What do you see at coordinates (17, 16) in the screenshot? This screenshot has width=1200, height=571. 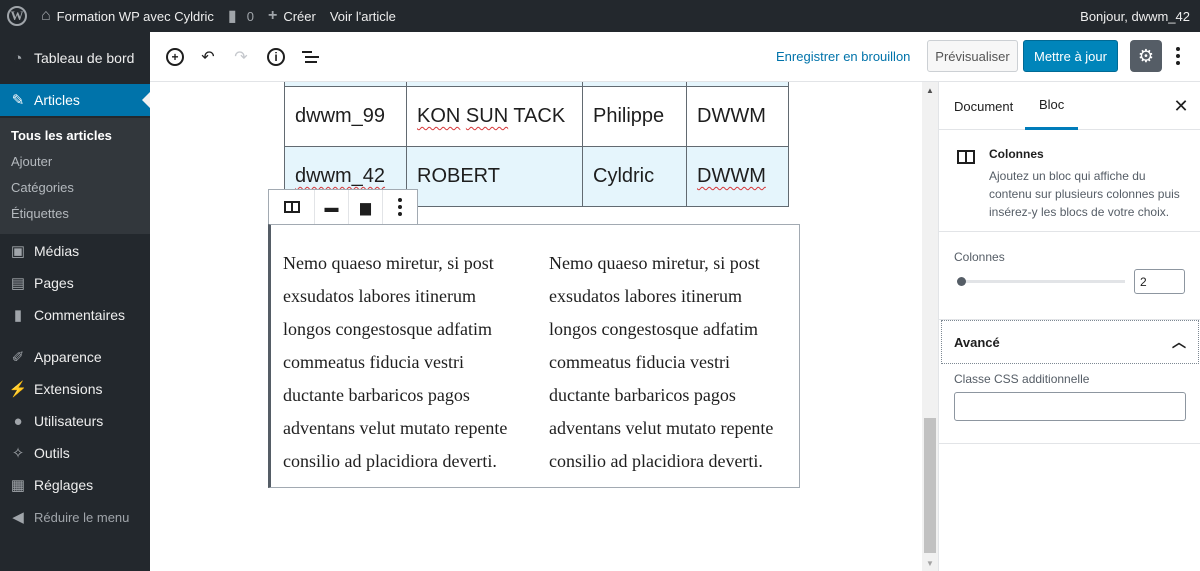 I see `wp-logo-menu: W` at bounding box center [17, 16].